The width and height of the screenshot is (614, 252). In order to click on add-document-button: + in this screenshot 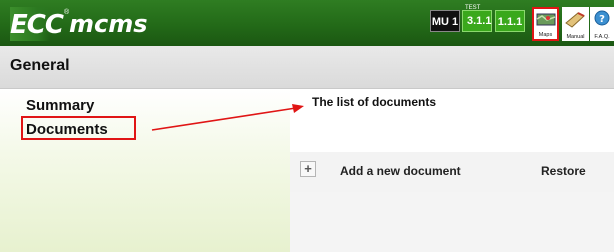, I will do `click(308, 169)`.